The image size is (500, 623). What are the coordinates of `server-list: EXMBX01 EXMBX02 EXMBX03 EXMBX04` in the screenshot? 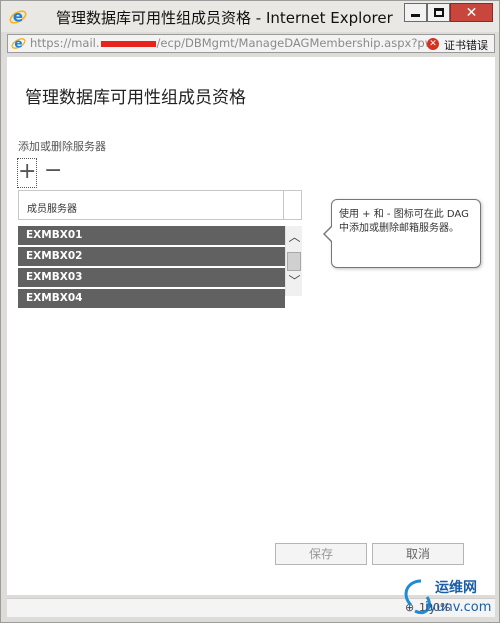 It's located at (151, 267).